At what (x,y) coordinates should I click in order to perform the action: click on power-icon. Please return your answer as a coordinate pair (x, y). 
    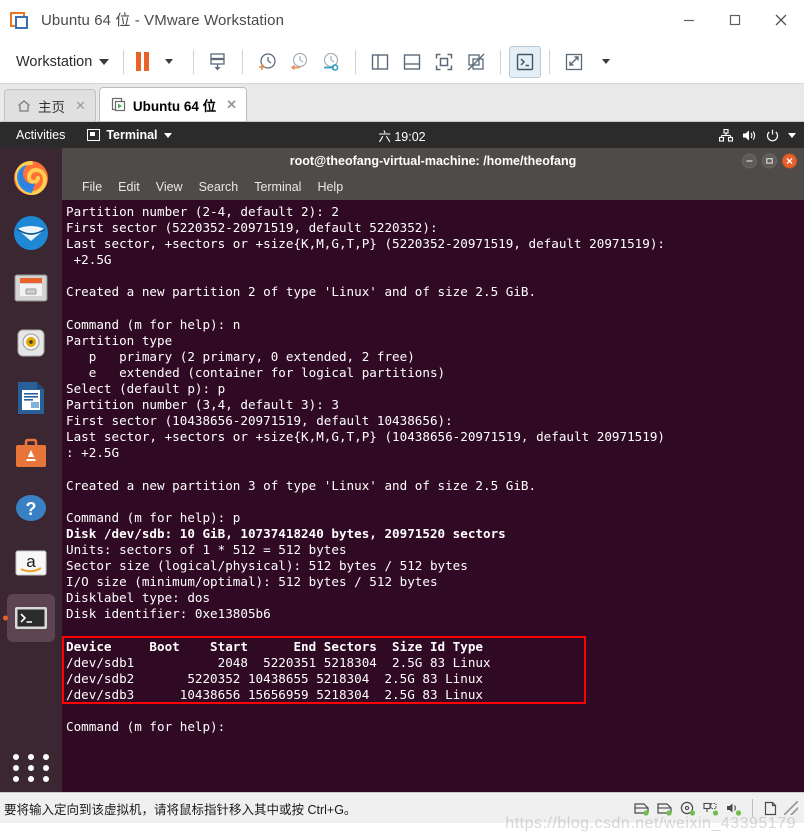
    Looking at the image, I should click on (772, 135).